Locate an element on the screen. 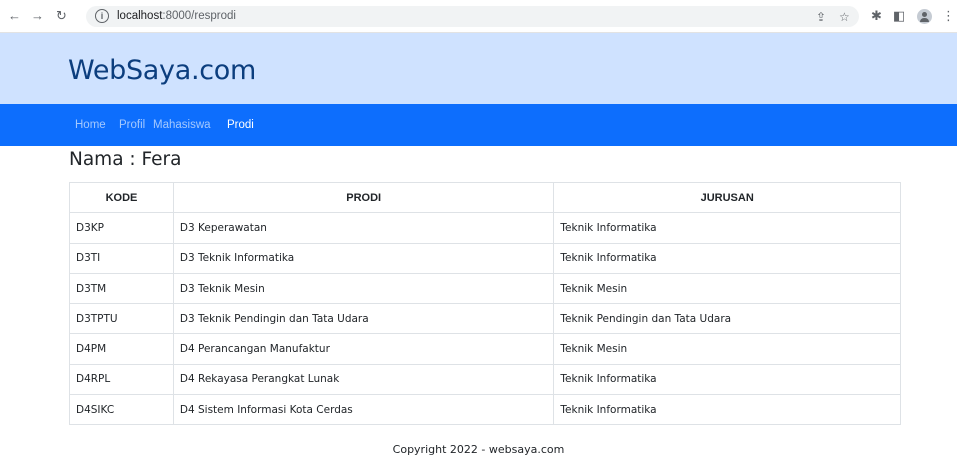  cell-kode: D4RPL is located at coordinates (121, 379).